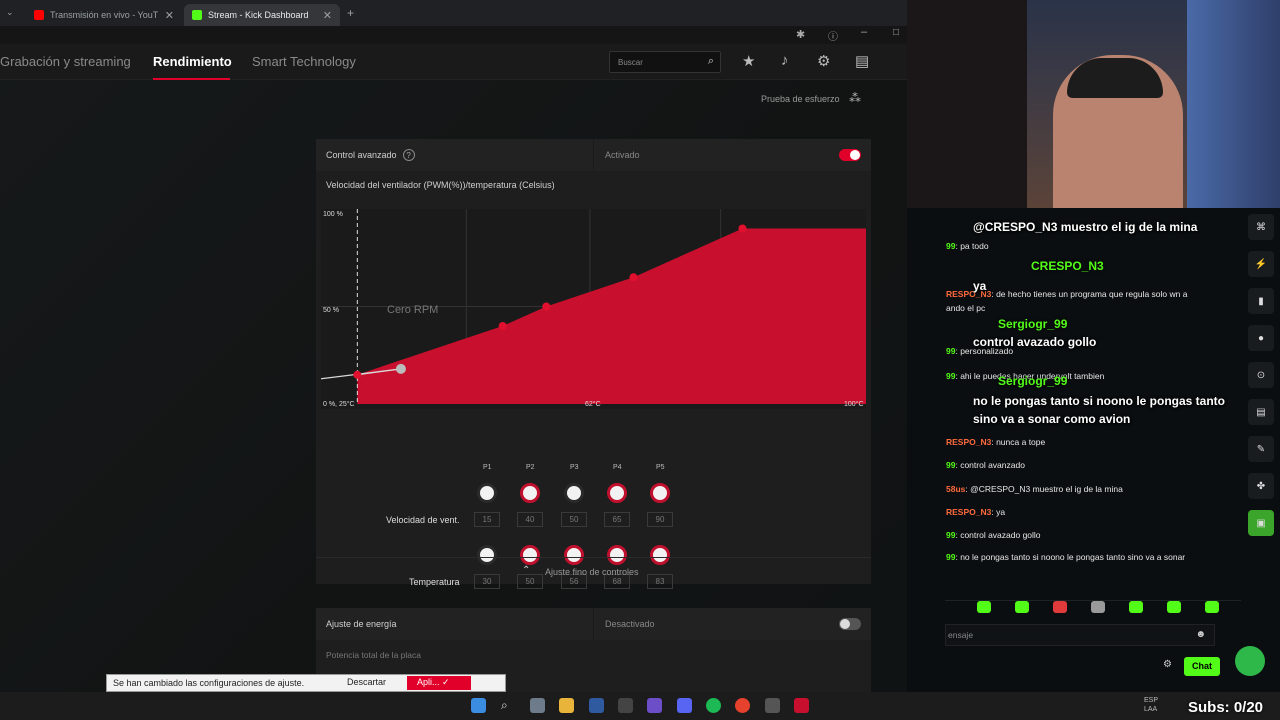 The height and width of the screenshot is (720, 1280). I want to click on fan-speed-dial-p5, so click(660, 493).